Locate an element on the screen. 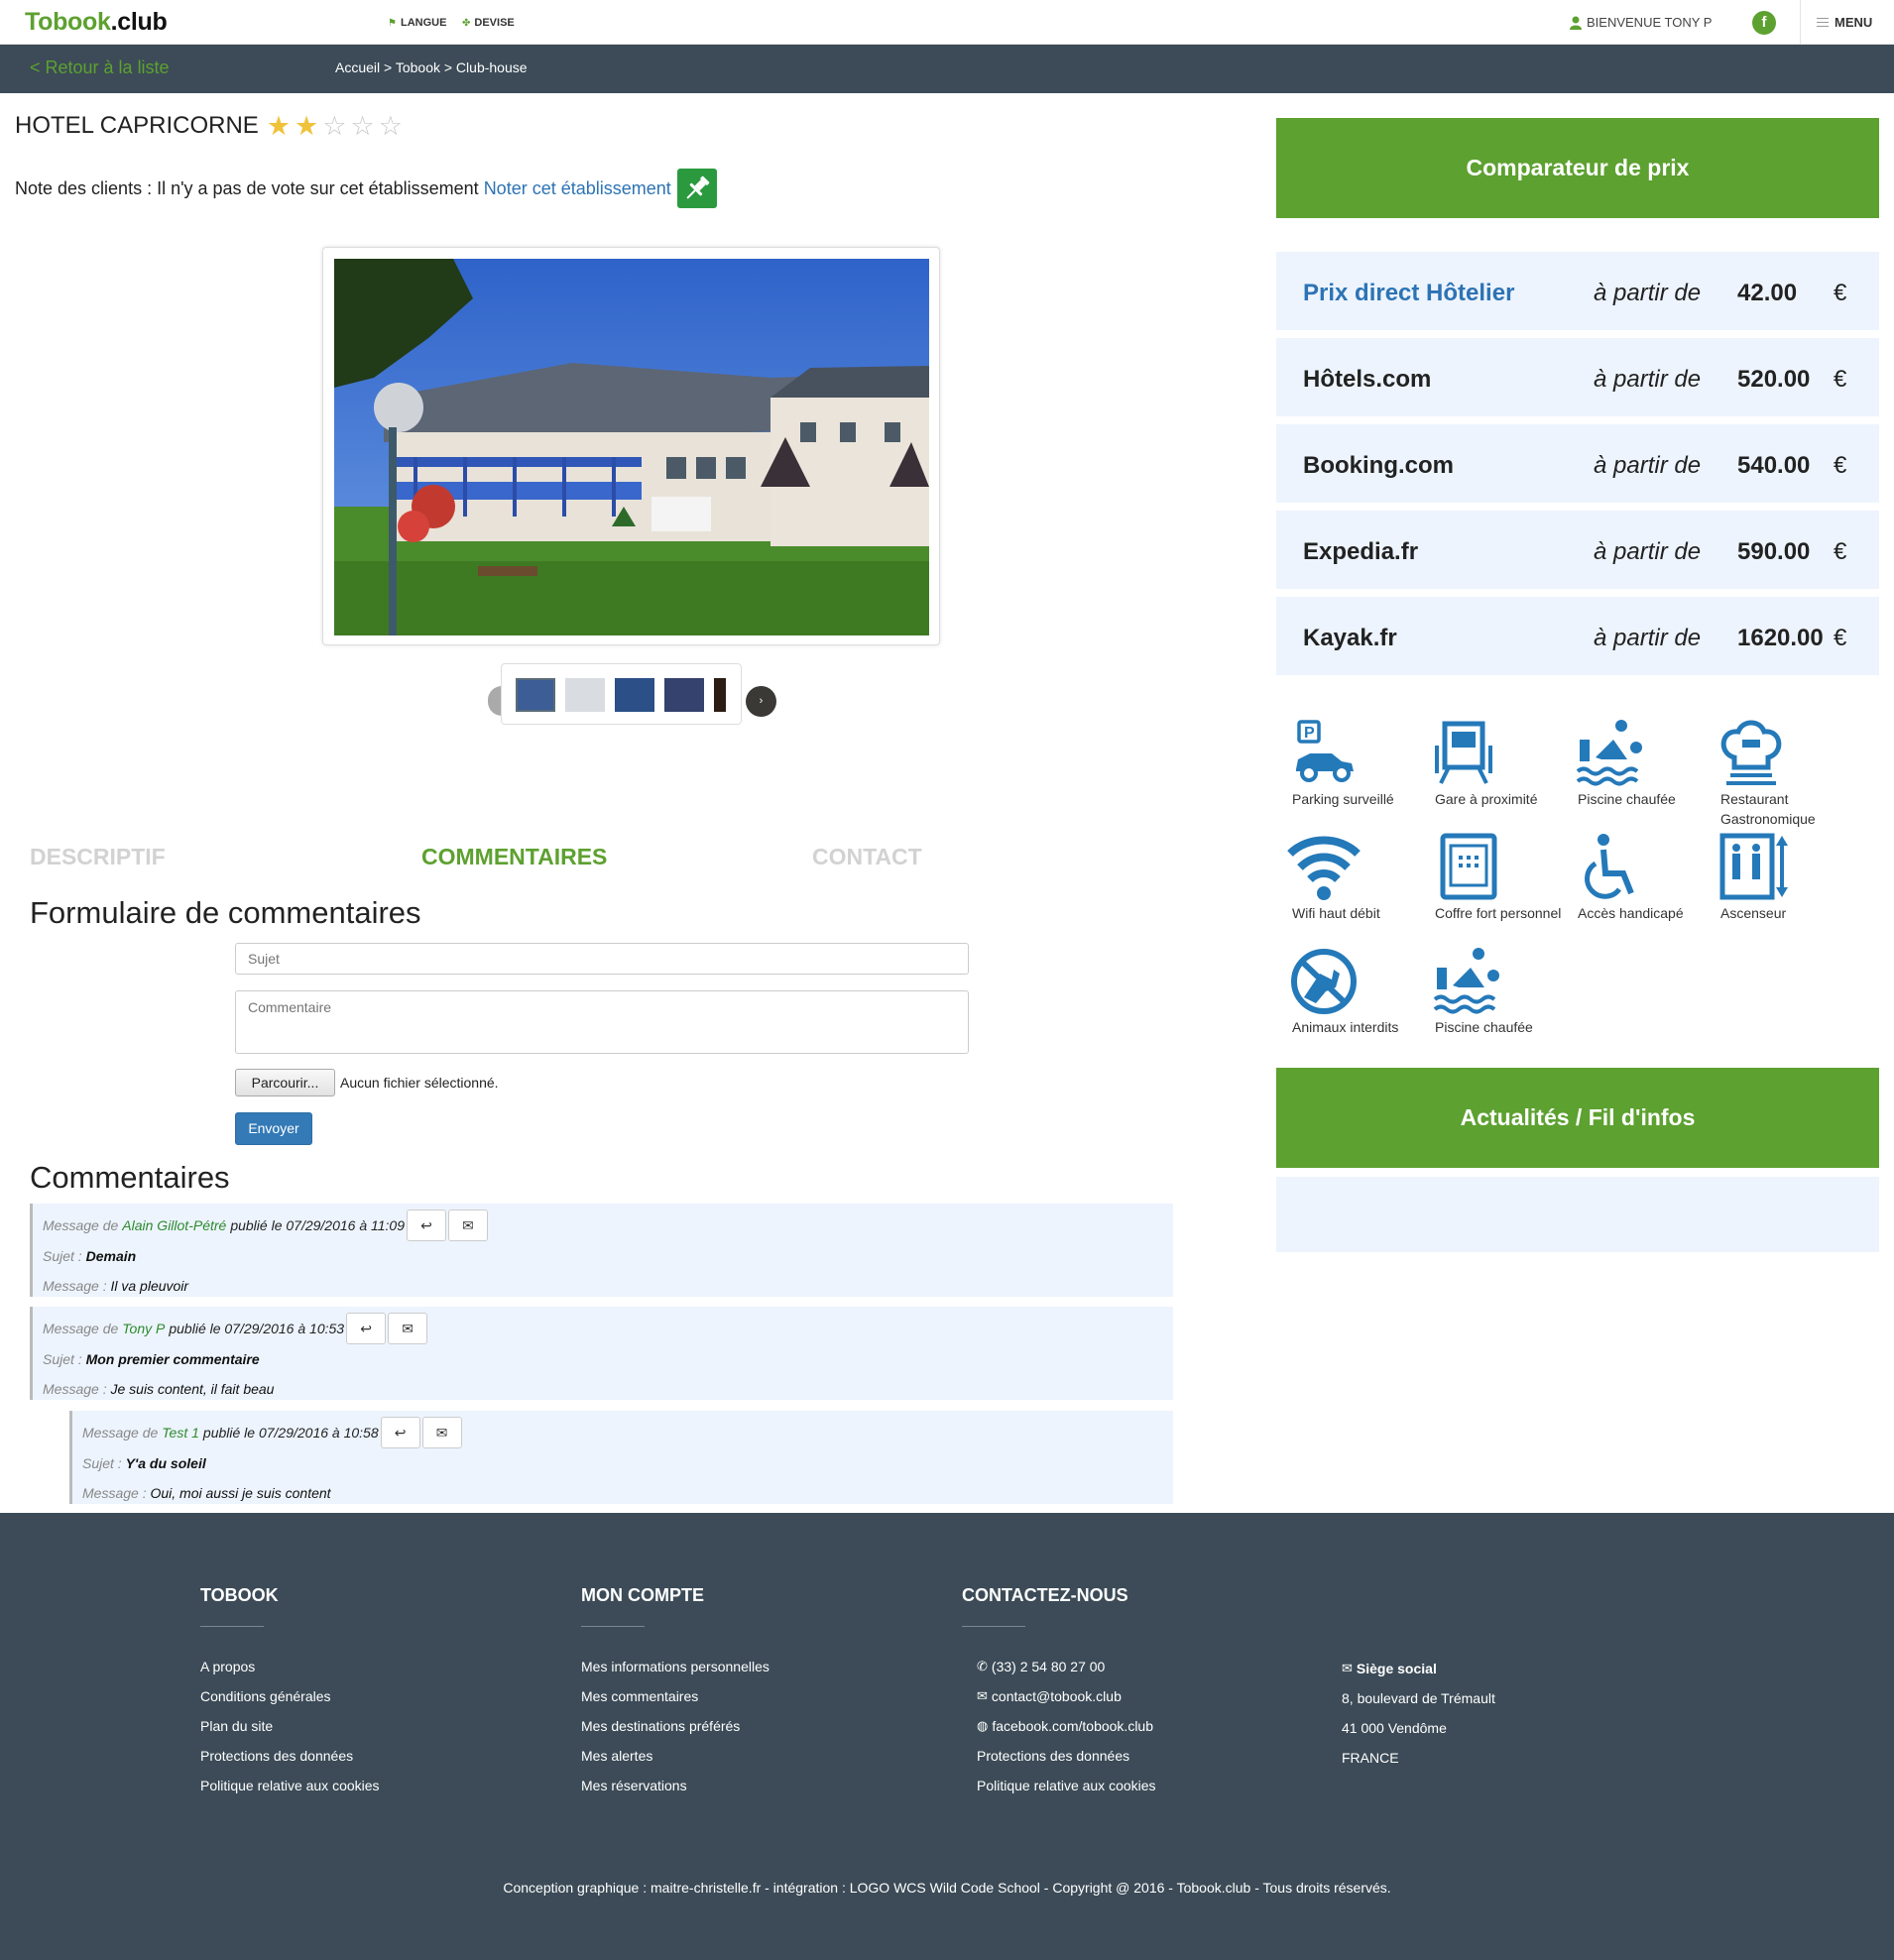 The width and height of the screenshot is (1894, 1960). back-to-list-link: < Retour à la liste is located at coordinates (100, 68).